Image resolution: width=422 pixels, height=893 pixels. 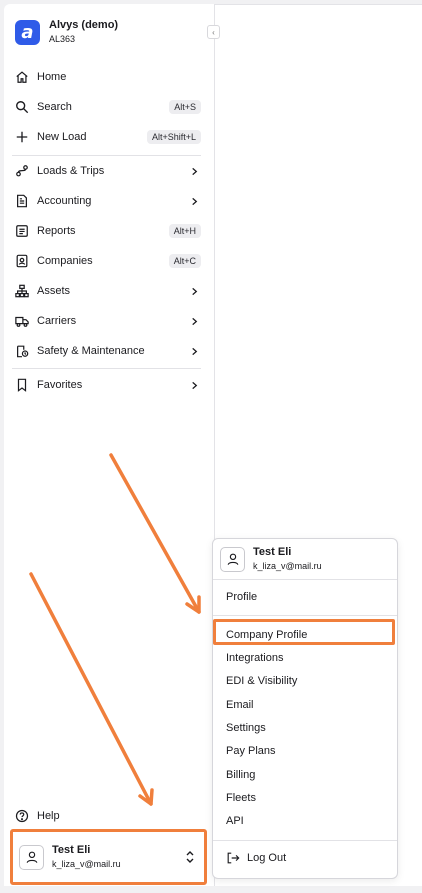 What do you see at coordinates (107, 201) in the screenshot?
I see `sidebar-item-accounting: Accounting` at bounding box center [107, 201].